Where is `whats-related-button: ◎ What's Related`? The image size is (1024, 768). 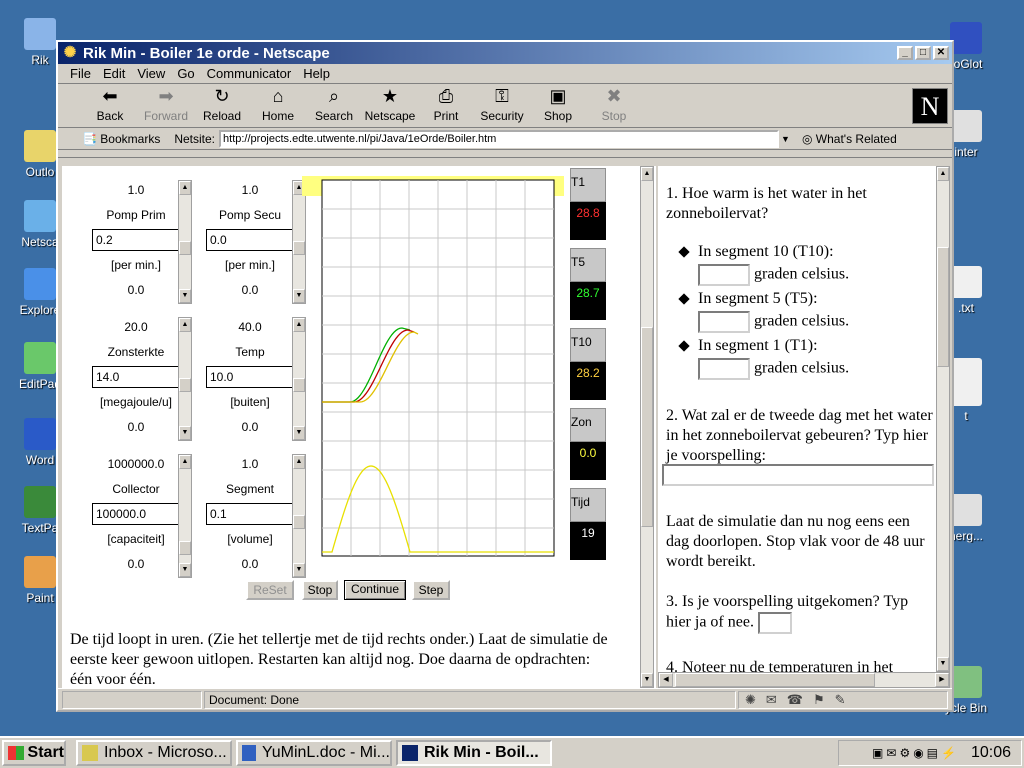
whats-related-button: ◎ What's Related is located at coordinates (849, 139).